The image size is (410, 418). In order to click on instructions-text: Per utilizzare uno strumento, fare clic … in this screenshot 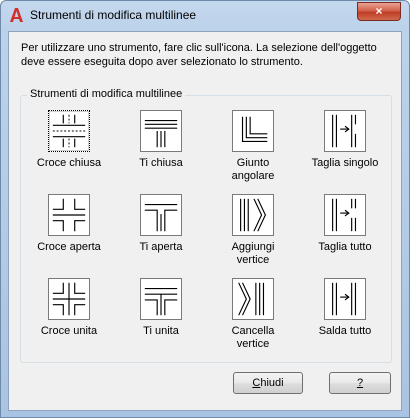, I will do `click(199, 55)`.